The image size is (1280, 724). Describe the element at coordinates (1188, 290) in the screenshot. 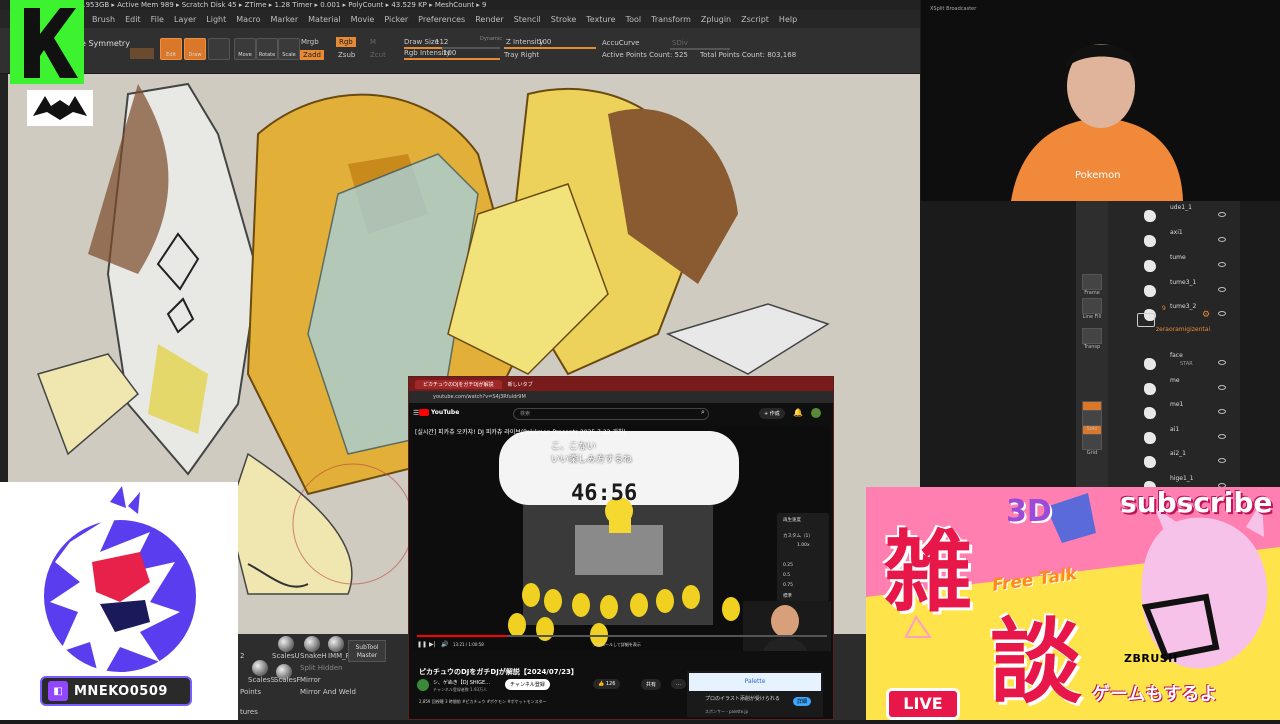

I see `subtool-item: tume3_1` at that location.